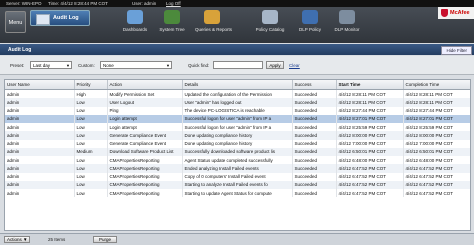 The height and width of the screenshot is (245, 474). What do you see at coordinates (436, 135) in the screenshot?
I see `cell-completion-time: 4/4/12 8:00:00 PM COT` at bounding box center [436, 135].